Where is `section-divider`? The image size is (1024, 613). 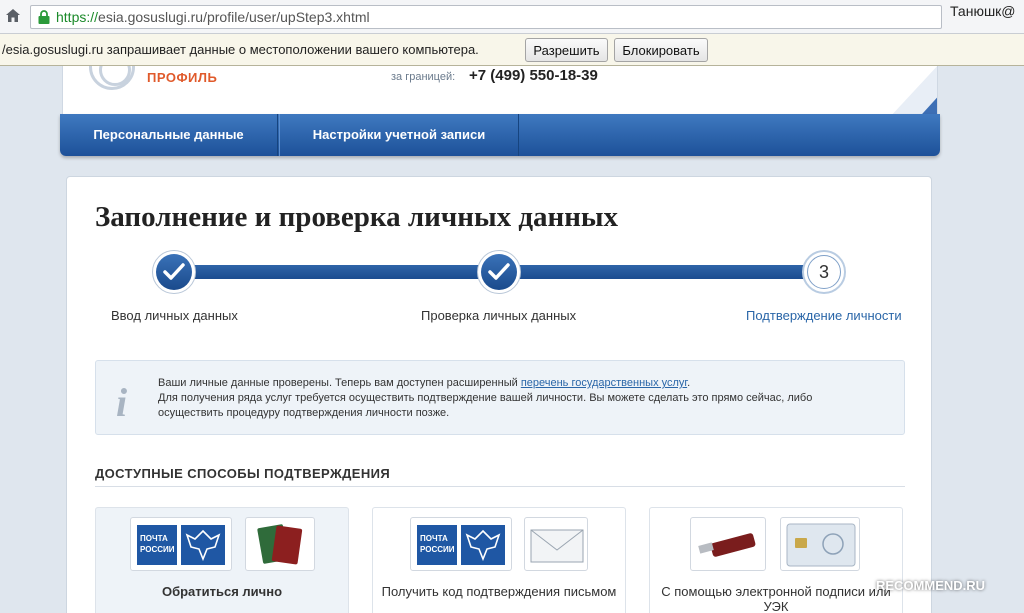 section-divider is located at coordinates (500, 486).